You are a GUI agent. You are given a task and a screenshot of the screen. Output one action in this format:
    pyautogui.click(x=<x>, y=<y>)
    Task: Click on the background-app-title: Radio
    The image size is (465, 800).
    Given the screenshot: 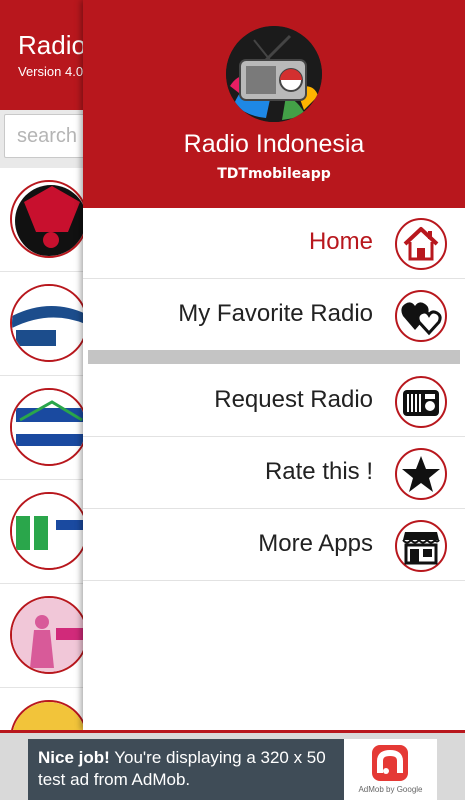 What is the action you would take?
    pyautogui.click(x=52, y=45)
    